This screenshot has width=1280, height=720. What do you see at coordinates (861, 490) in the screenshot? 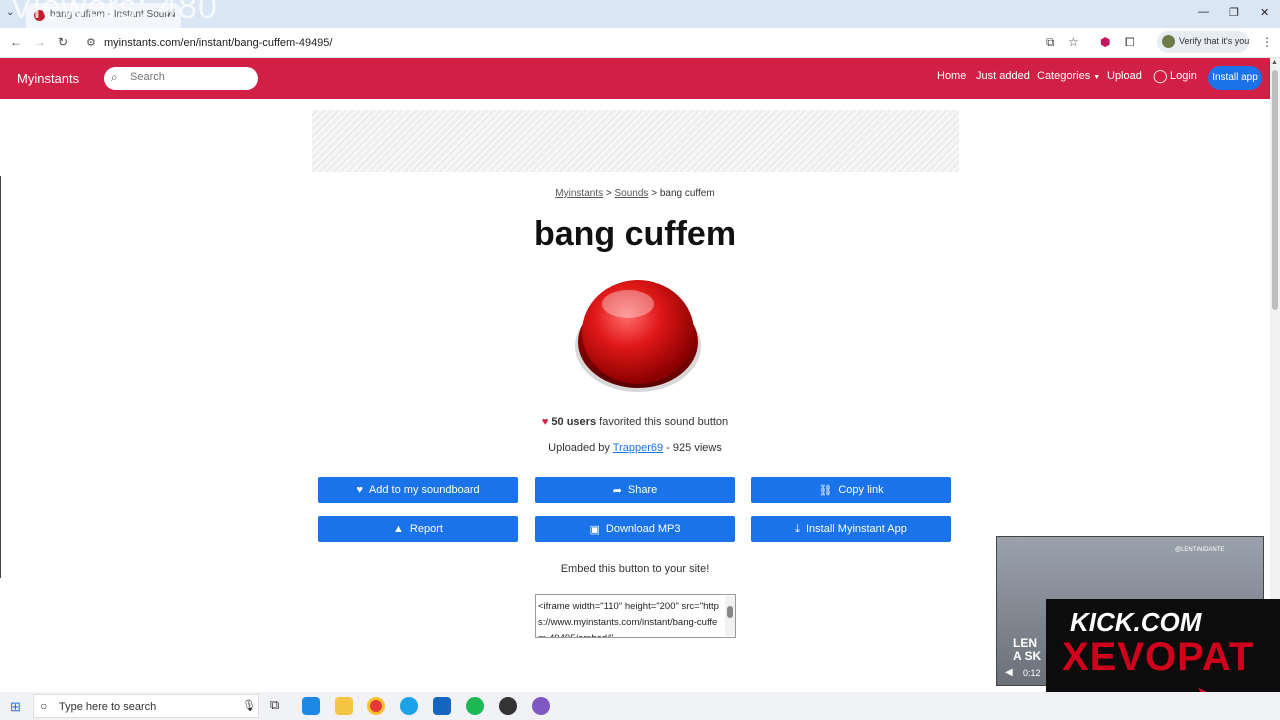
I see `copy-link-label: Copy link` at bounding box center [861, 490].